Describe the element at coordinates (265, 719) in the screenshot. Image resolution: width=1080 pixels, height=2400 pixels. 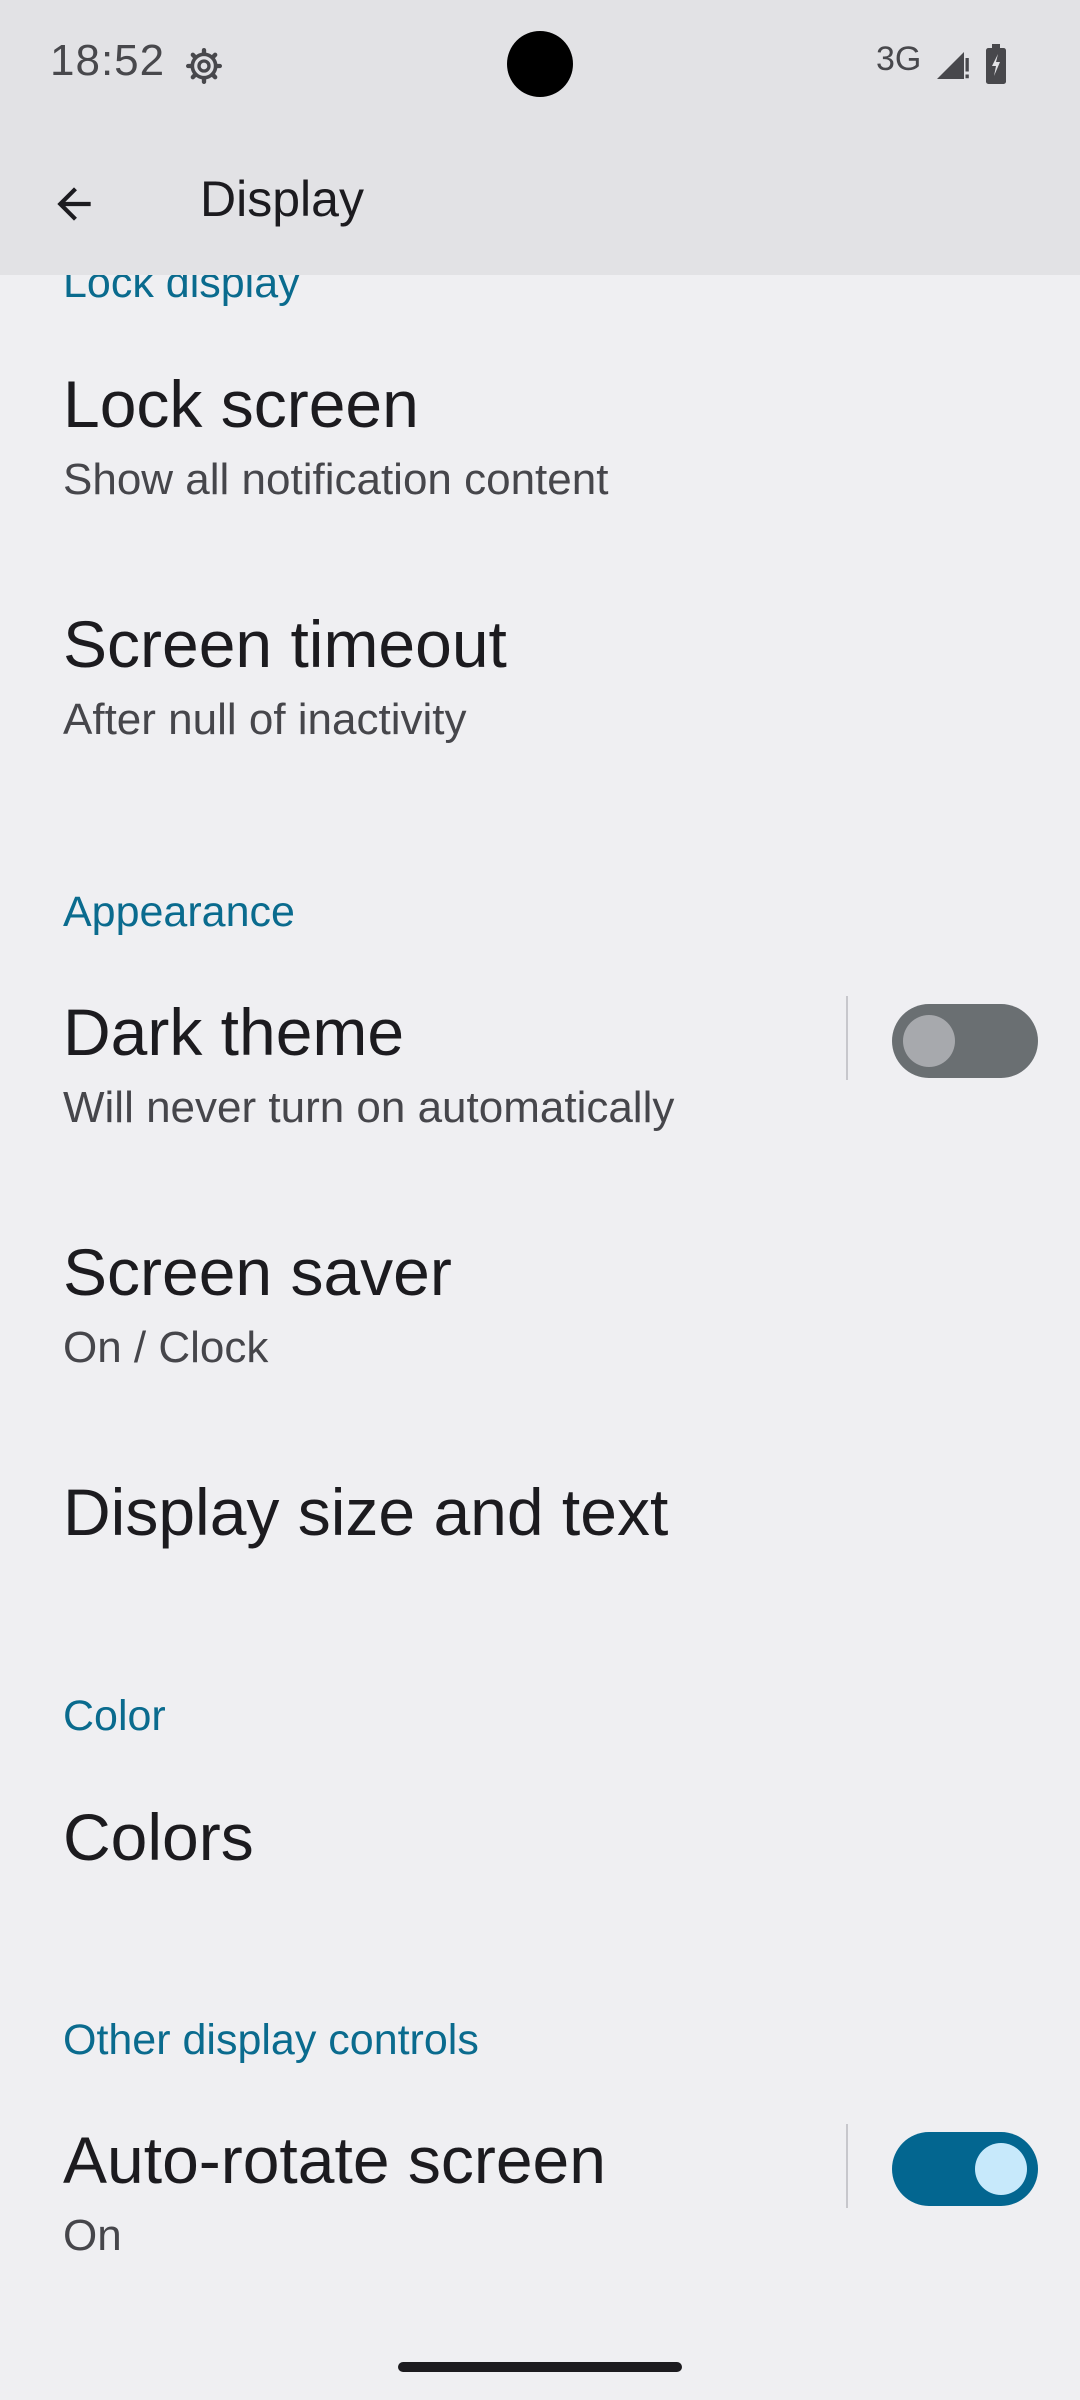
I see `screen-timeout-summary: After null of inactivity` at that location.